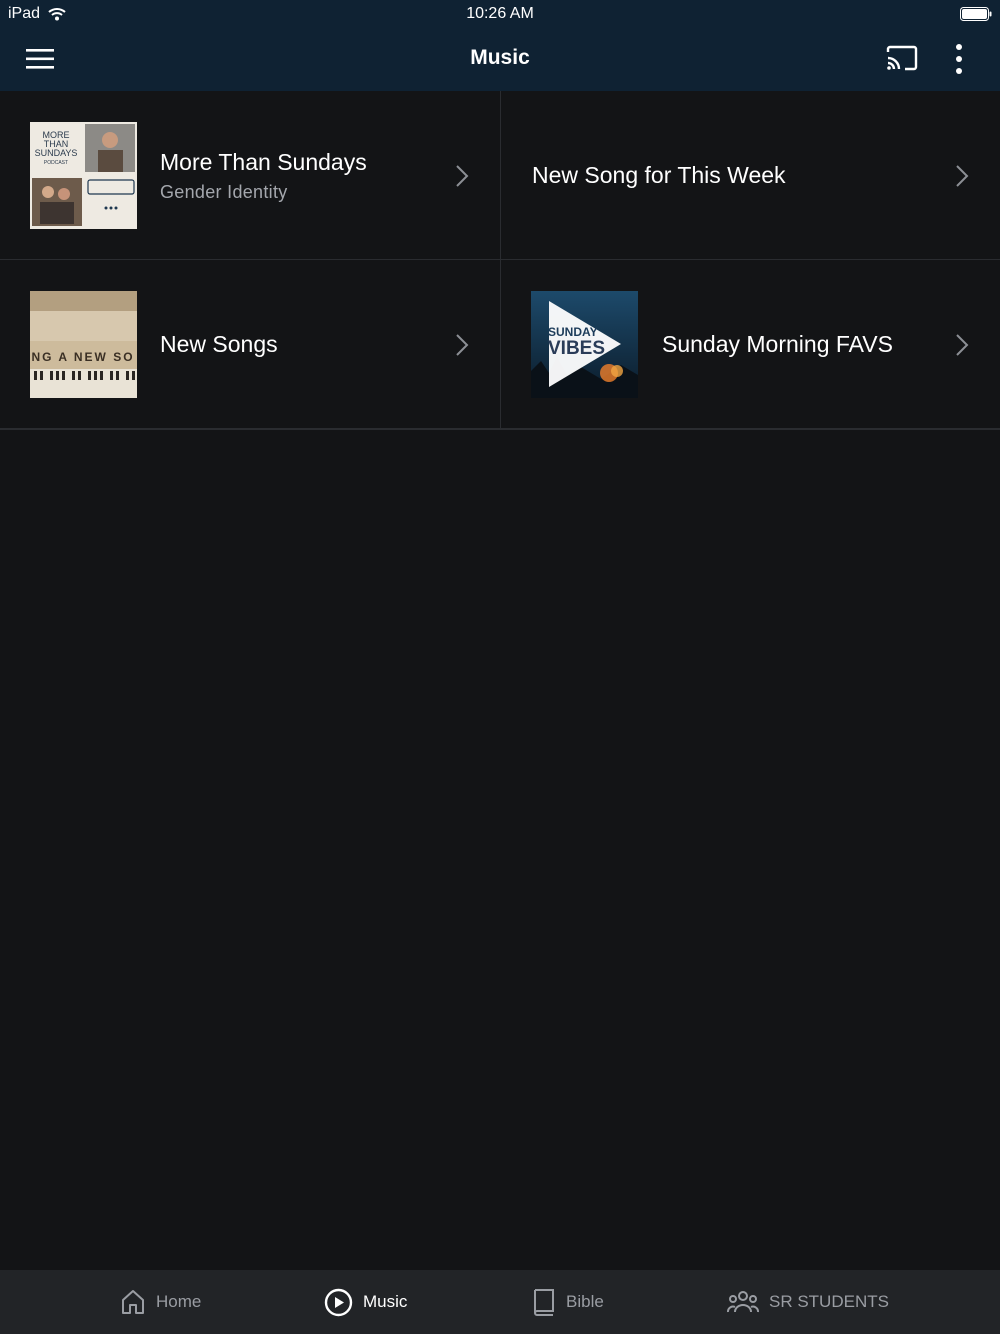  Describe the element at coordinates (902, 59) in the screenshot. I see `cast-icon` at that location.